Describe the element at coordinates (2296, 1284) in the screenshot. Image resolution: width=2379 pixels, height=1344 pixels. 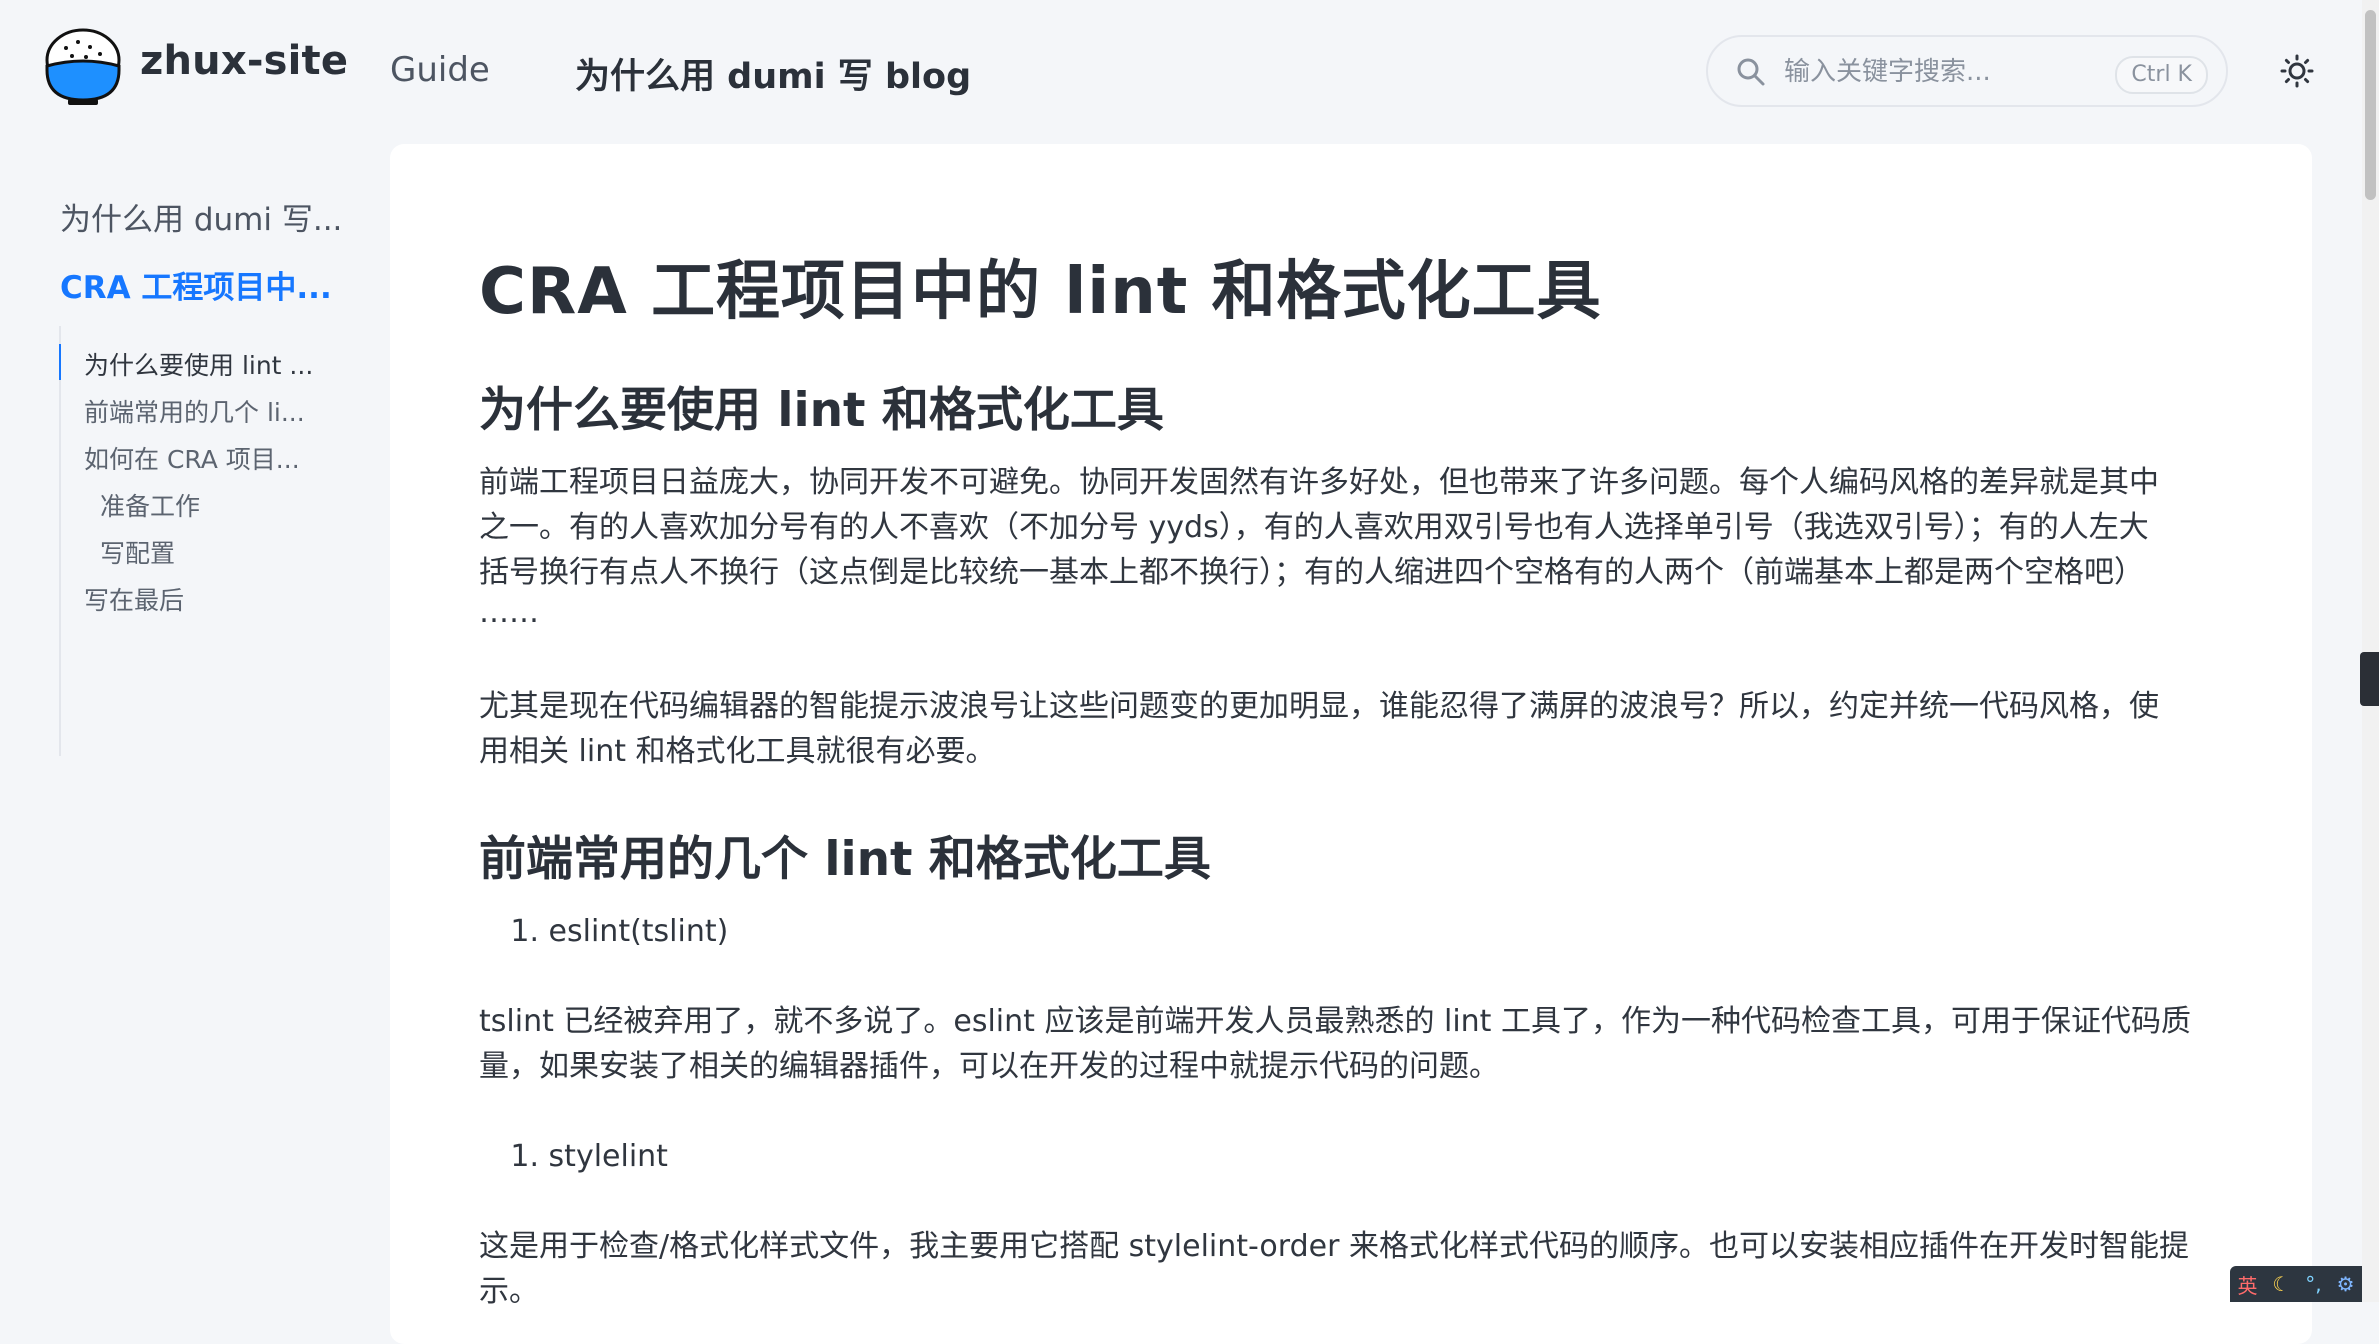
I see `ime-toolbar: 英 ☾ °, ⚙` at that location.